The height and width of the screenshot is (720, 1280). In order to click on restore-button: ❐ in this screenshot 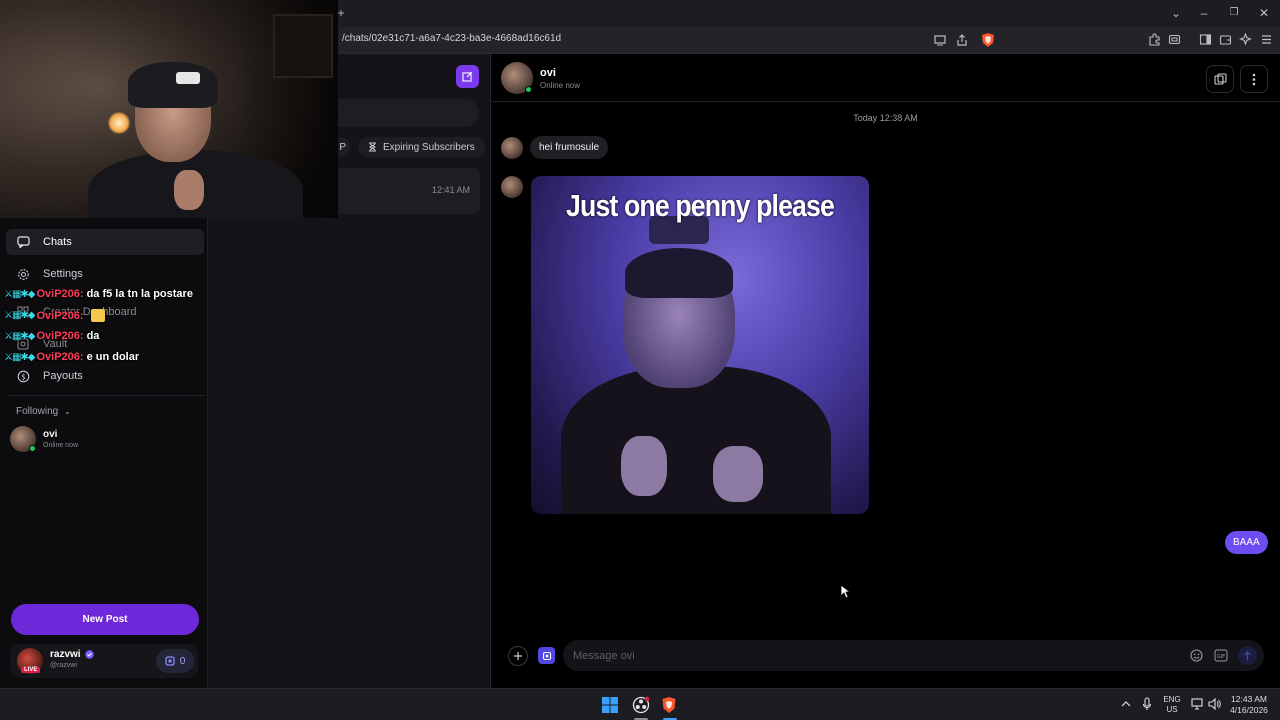, I will do `click(1234, 13)`.